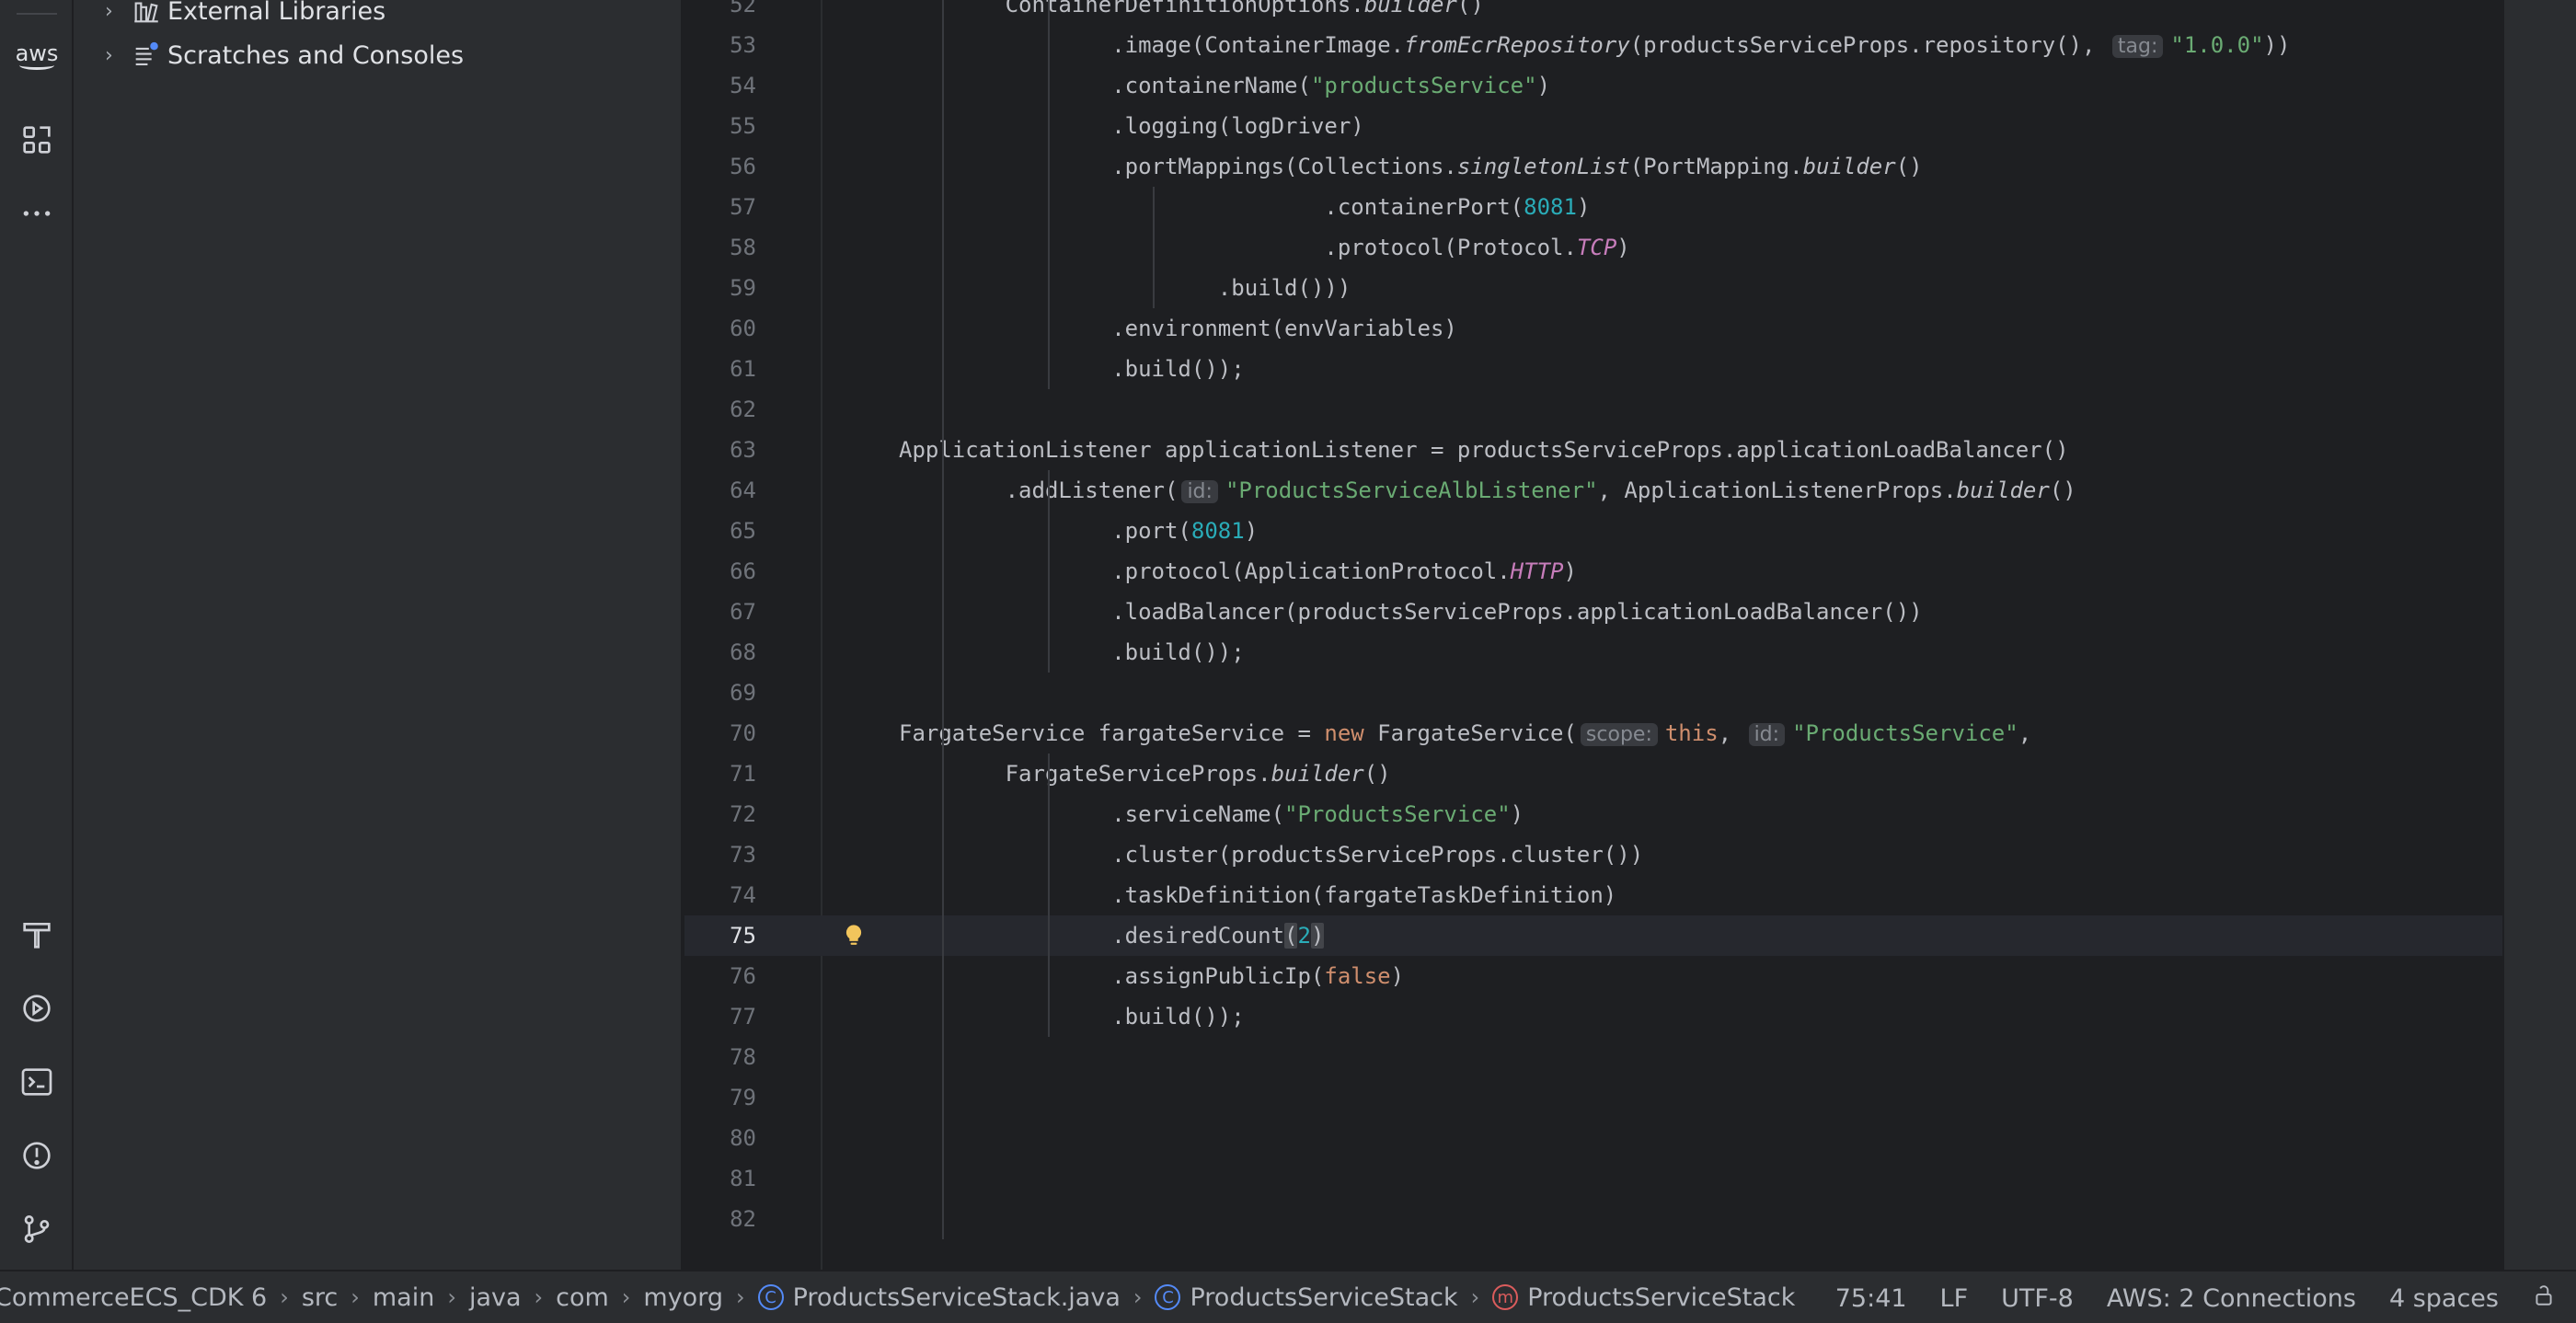  Describe the element at coordinates (720, 450) in the screenshot. I see `line-number: 63` at that location.